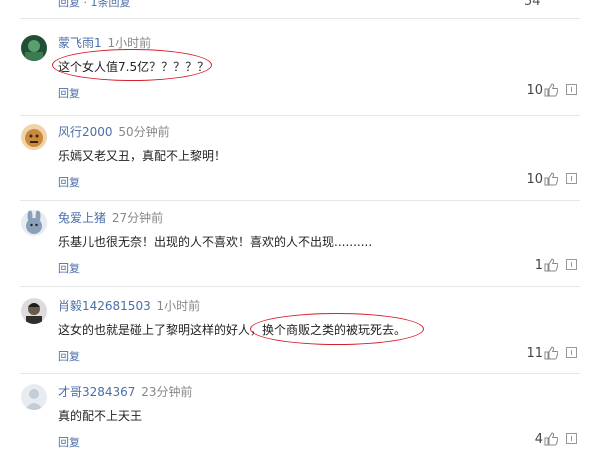  Describe the element at coordinates (534, 353) in the screenshot. I see `like-count: 11` at that location.